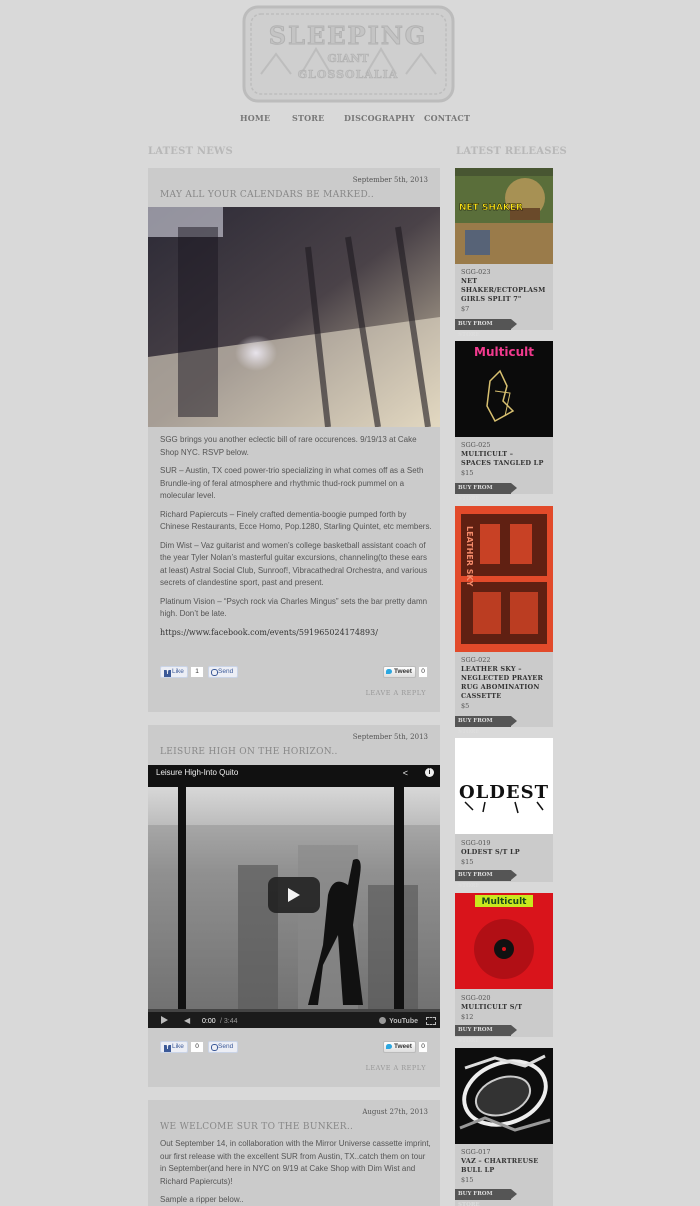  What do you see at coordinates (190, 151) in the screenshot?
I see `latest-news-heading: LATEST NEWS` at bounding box center [190, 151].